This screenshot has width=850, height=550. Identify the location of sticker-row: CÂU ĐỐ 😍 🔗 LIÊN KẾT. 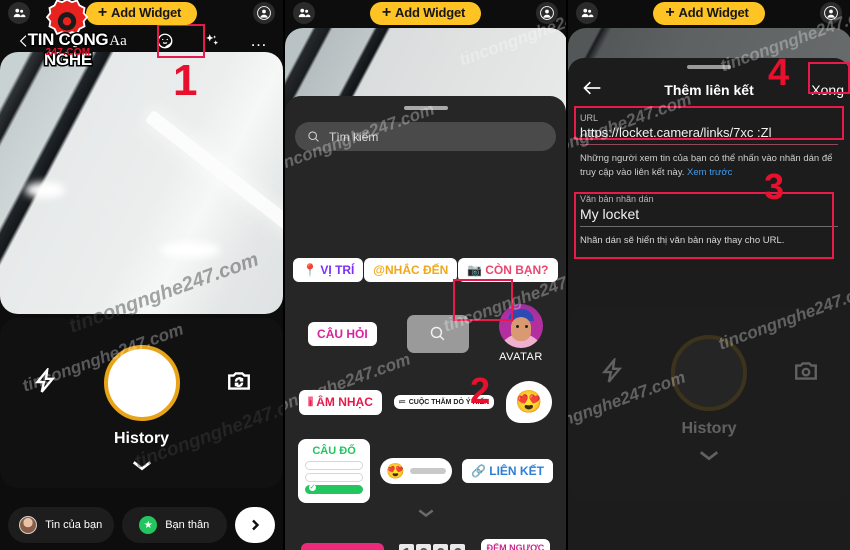
(425, 471).